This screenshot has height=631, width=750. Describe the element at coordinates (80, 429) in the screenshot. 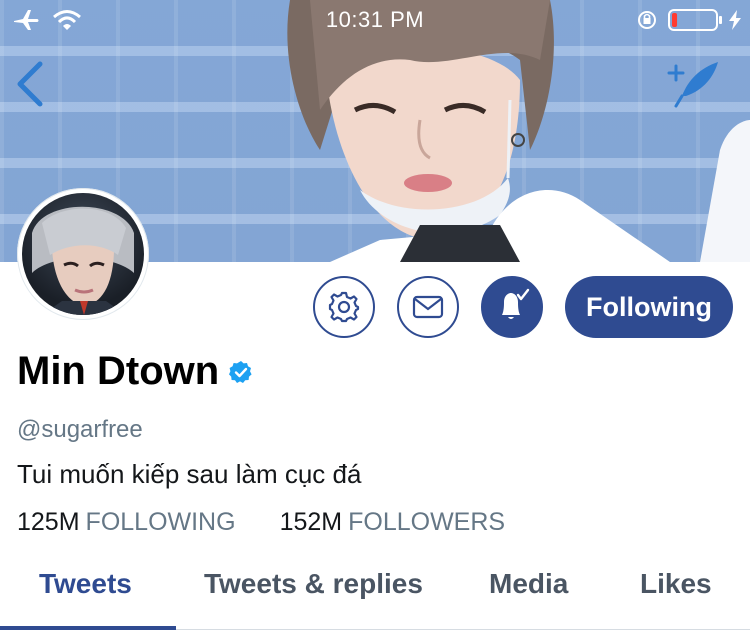

I see `profile-handle: @sugarfree` at that location.